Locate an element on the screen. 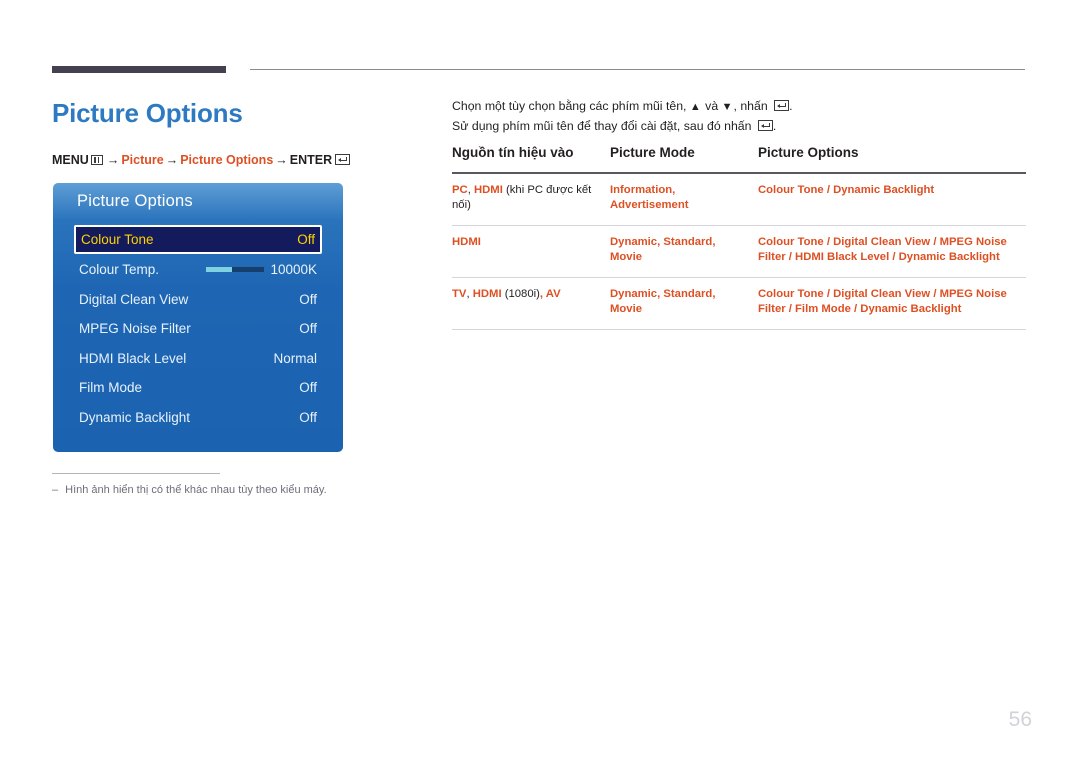  table-cell-source: TV, HDMI (1080i), AV is located at coordinates (531, 303).